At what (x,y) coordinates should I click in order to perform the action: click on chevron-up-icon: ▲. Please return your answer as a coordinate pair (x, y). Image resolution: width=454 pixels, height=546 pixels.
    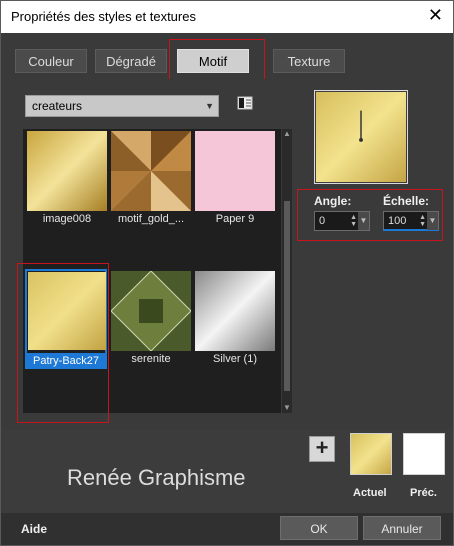
    Looking at the image, I should click on (287, 134).